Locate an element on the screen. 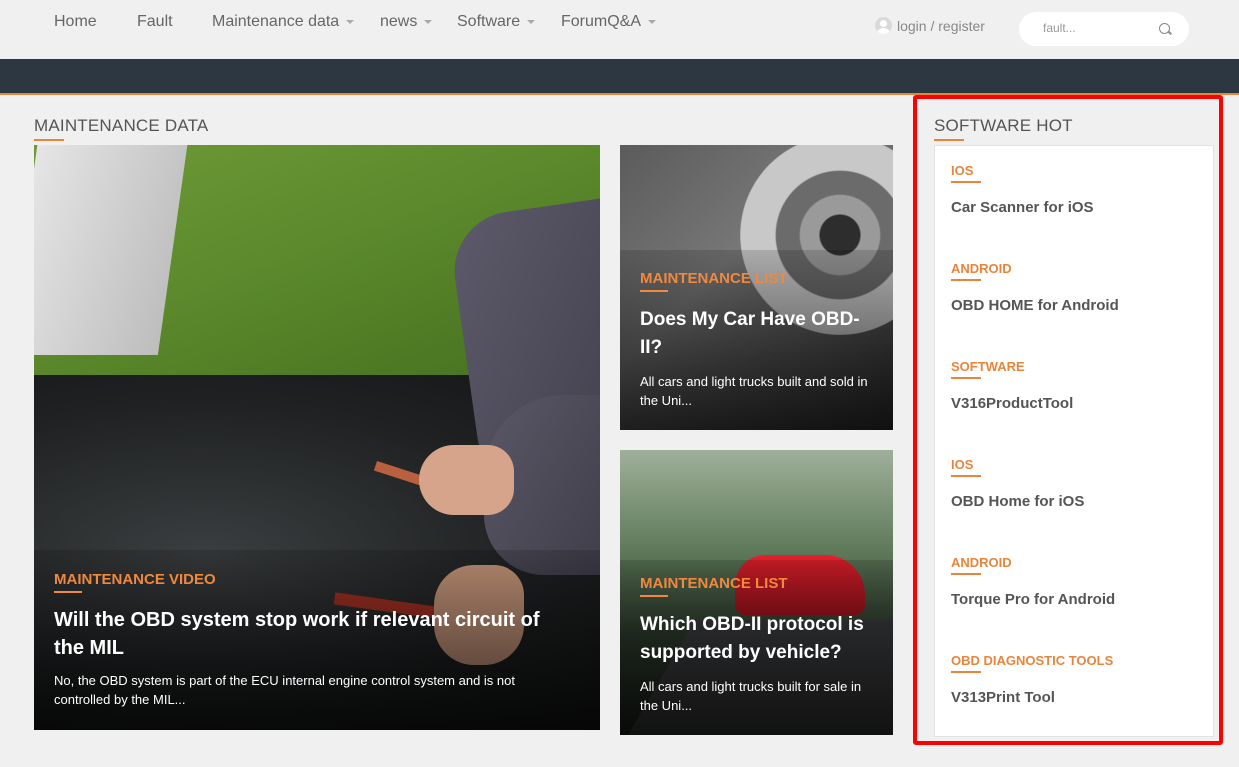  card-image-hand is located at coordinates (466, 480).